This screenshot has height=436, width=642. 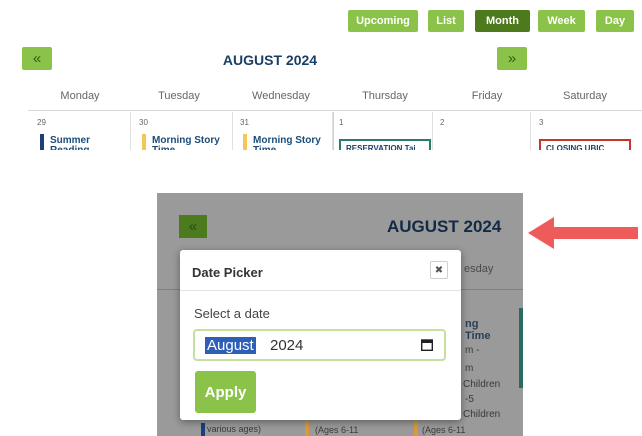 What do you see at coordinates (37, 58) in the screenshot?
I see `prev-month-button: «` at bounding box center [37, 58].